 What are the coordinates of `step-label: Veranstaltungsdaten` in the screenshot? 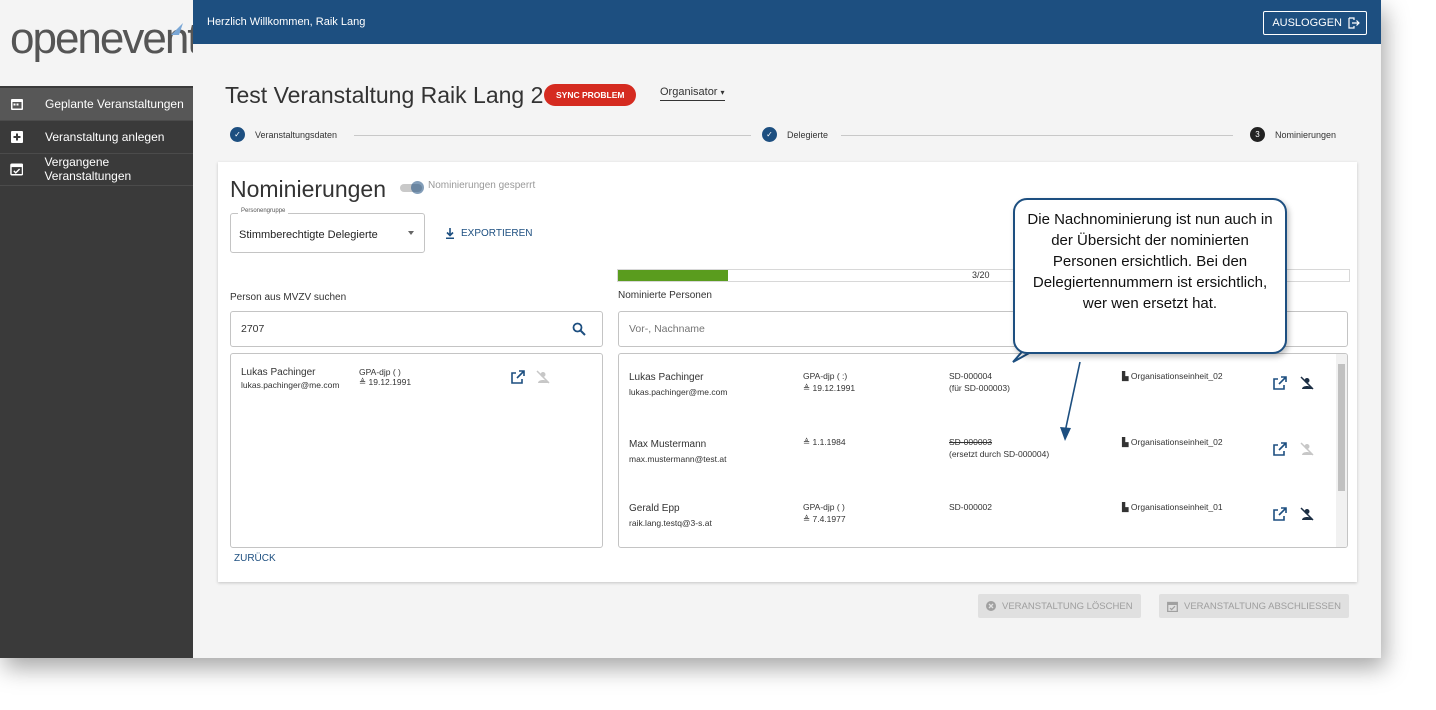 It's located at (296, 134).